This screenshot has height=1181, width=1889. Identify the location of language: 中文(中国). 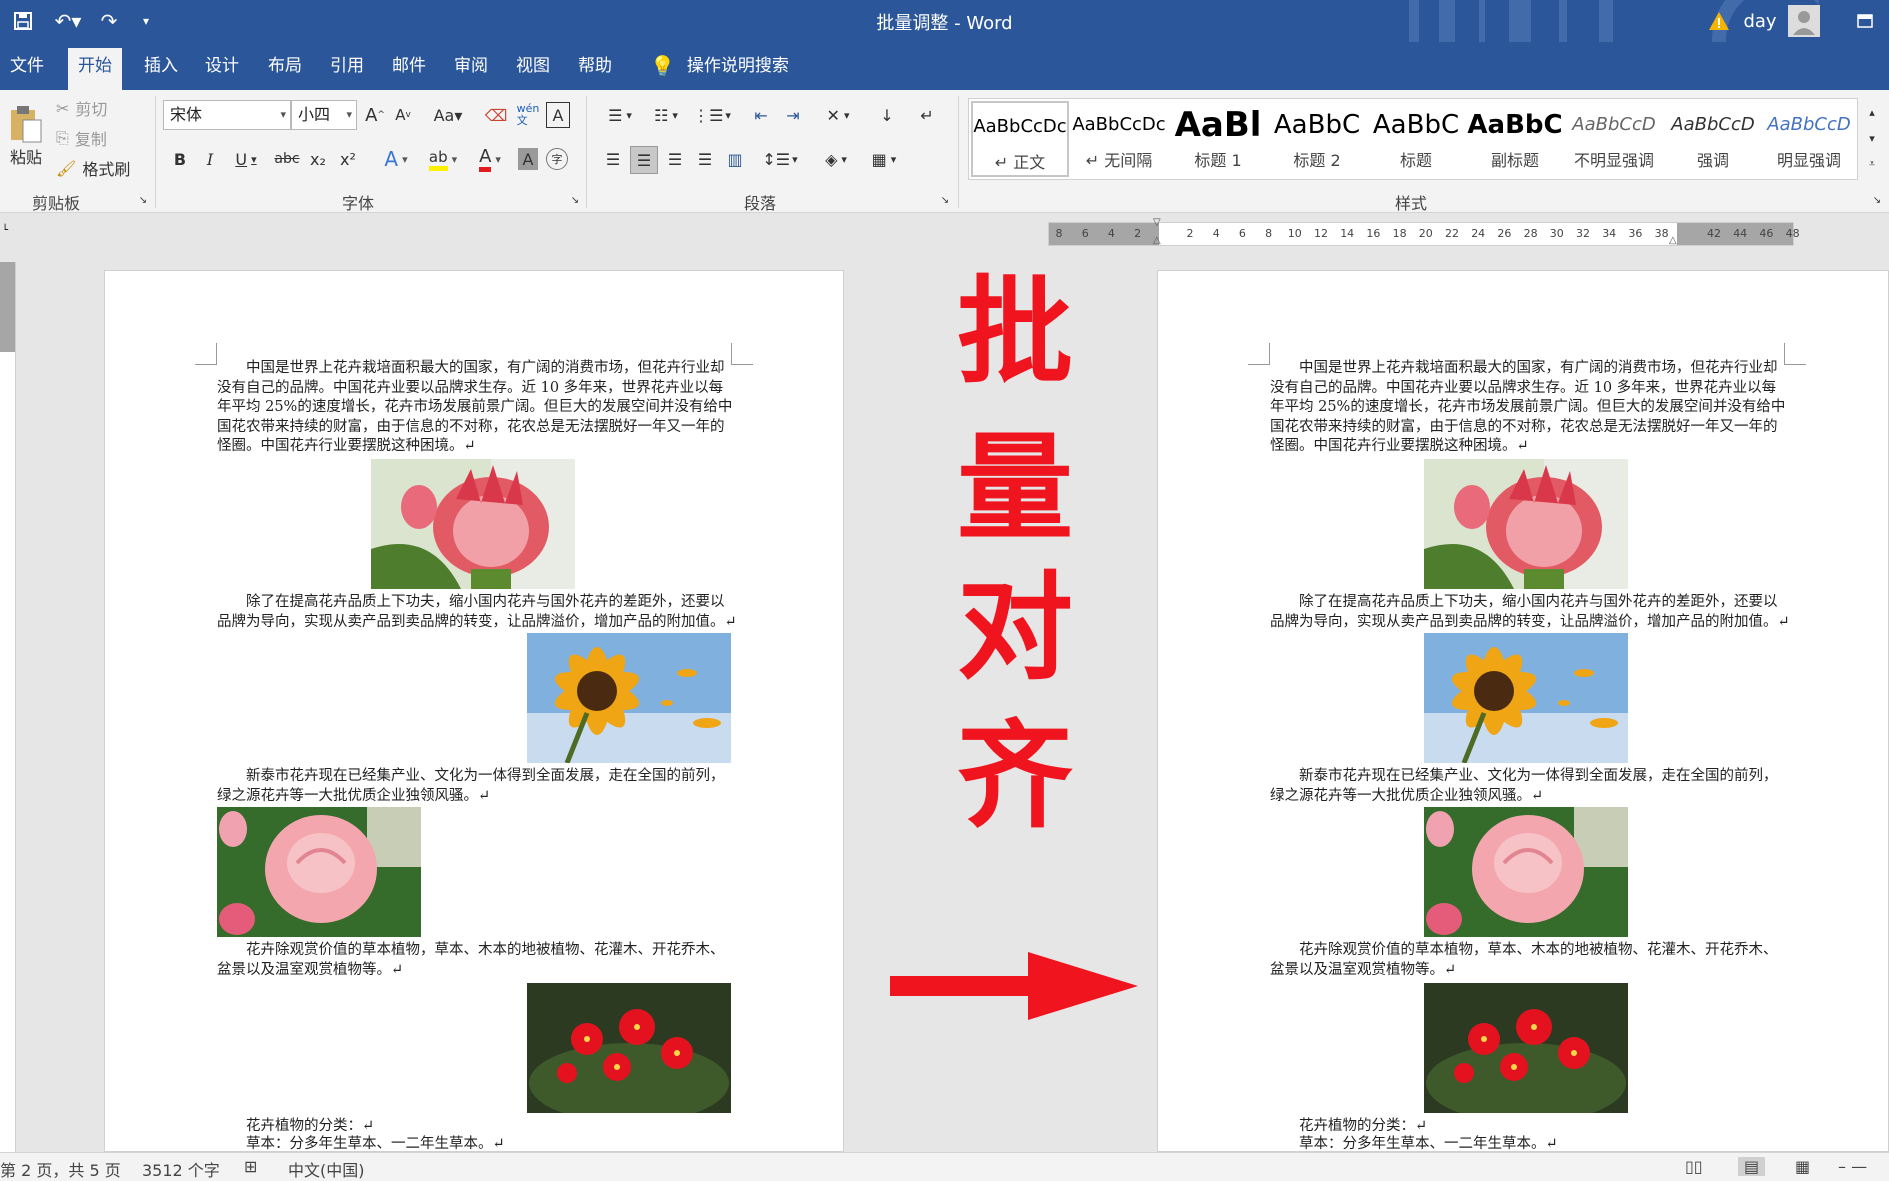
(326, 1169).